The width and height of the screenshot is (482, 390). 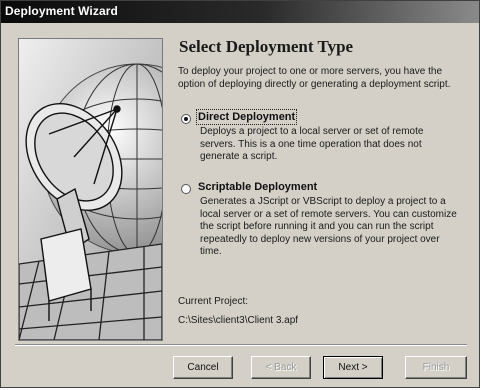 I want to click on finish-button: Finish, so click(x=436, y=367).